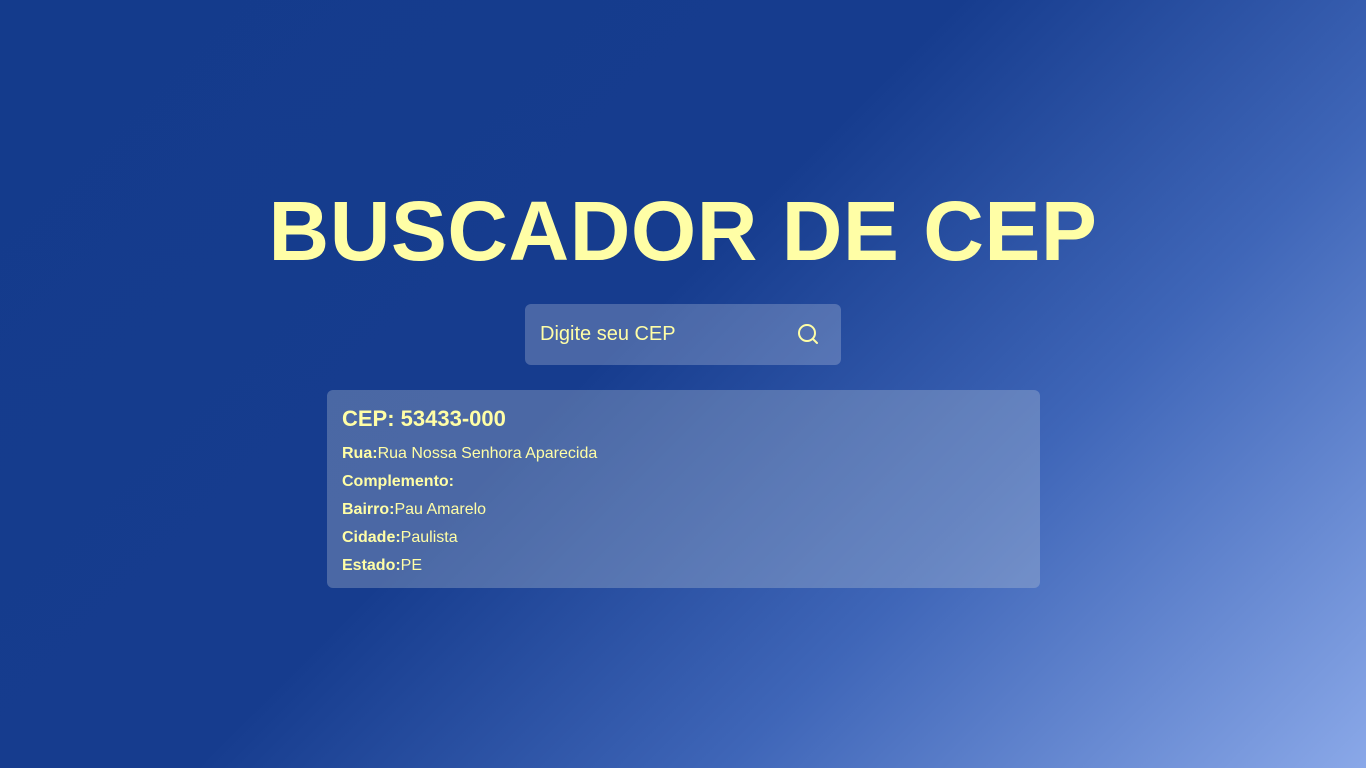 The height and width of the screenshot is (768, 1366). Describe the element at coordinates (440, 509) in the screenshot. I see `result-bairro-value: Pau Amarelo` at that location.